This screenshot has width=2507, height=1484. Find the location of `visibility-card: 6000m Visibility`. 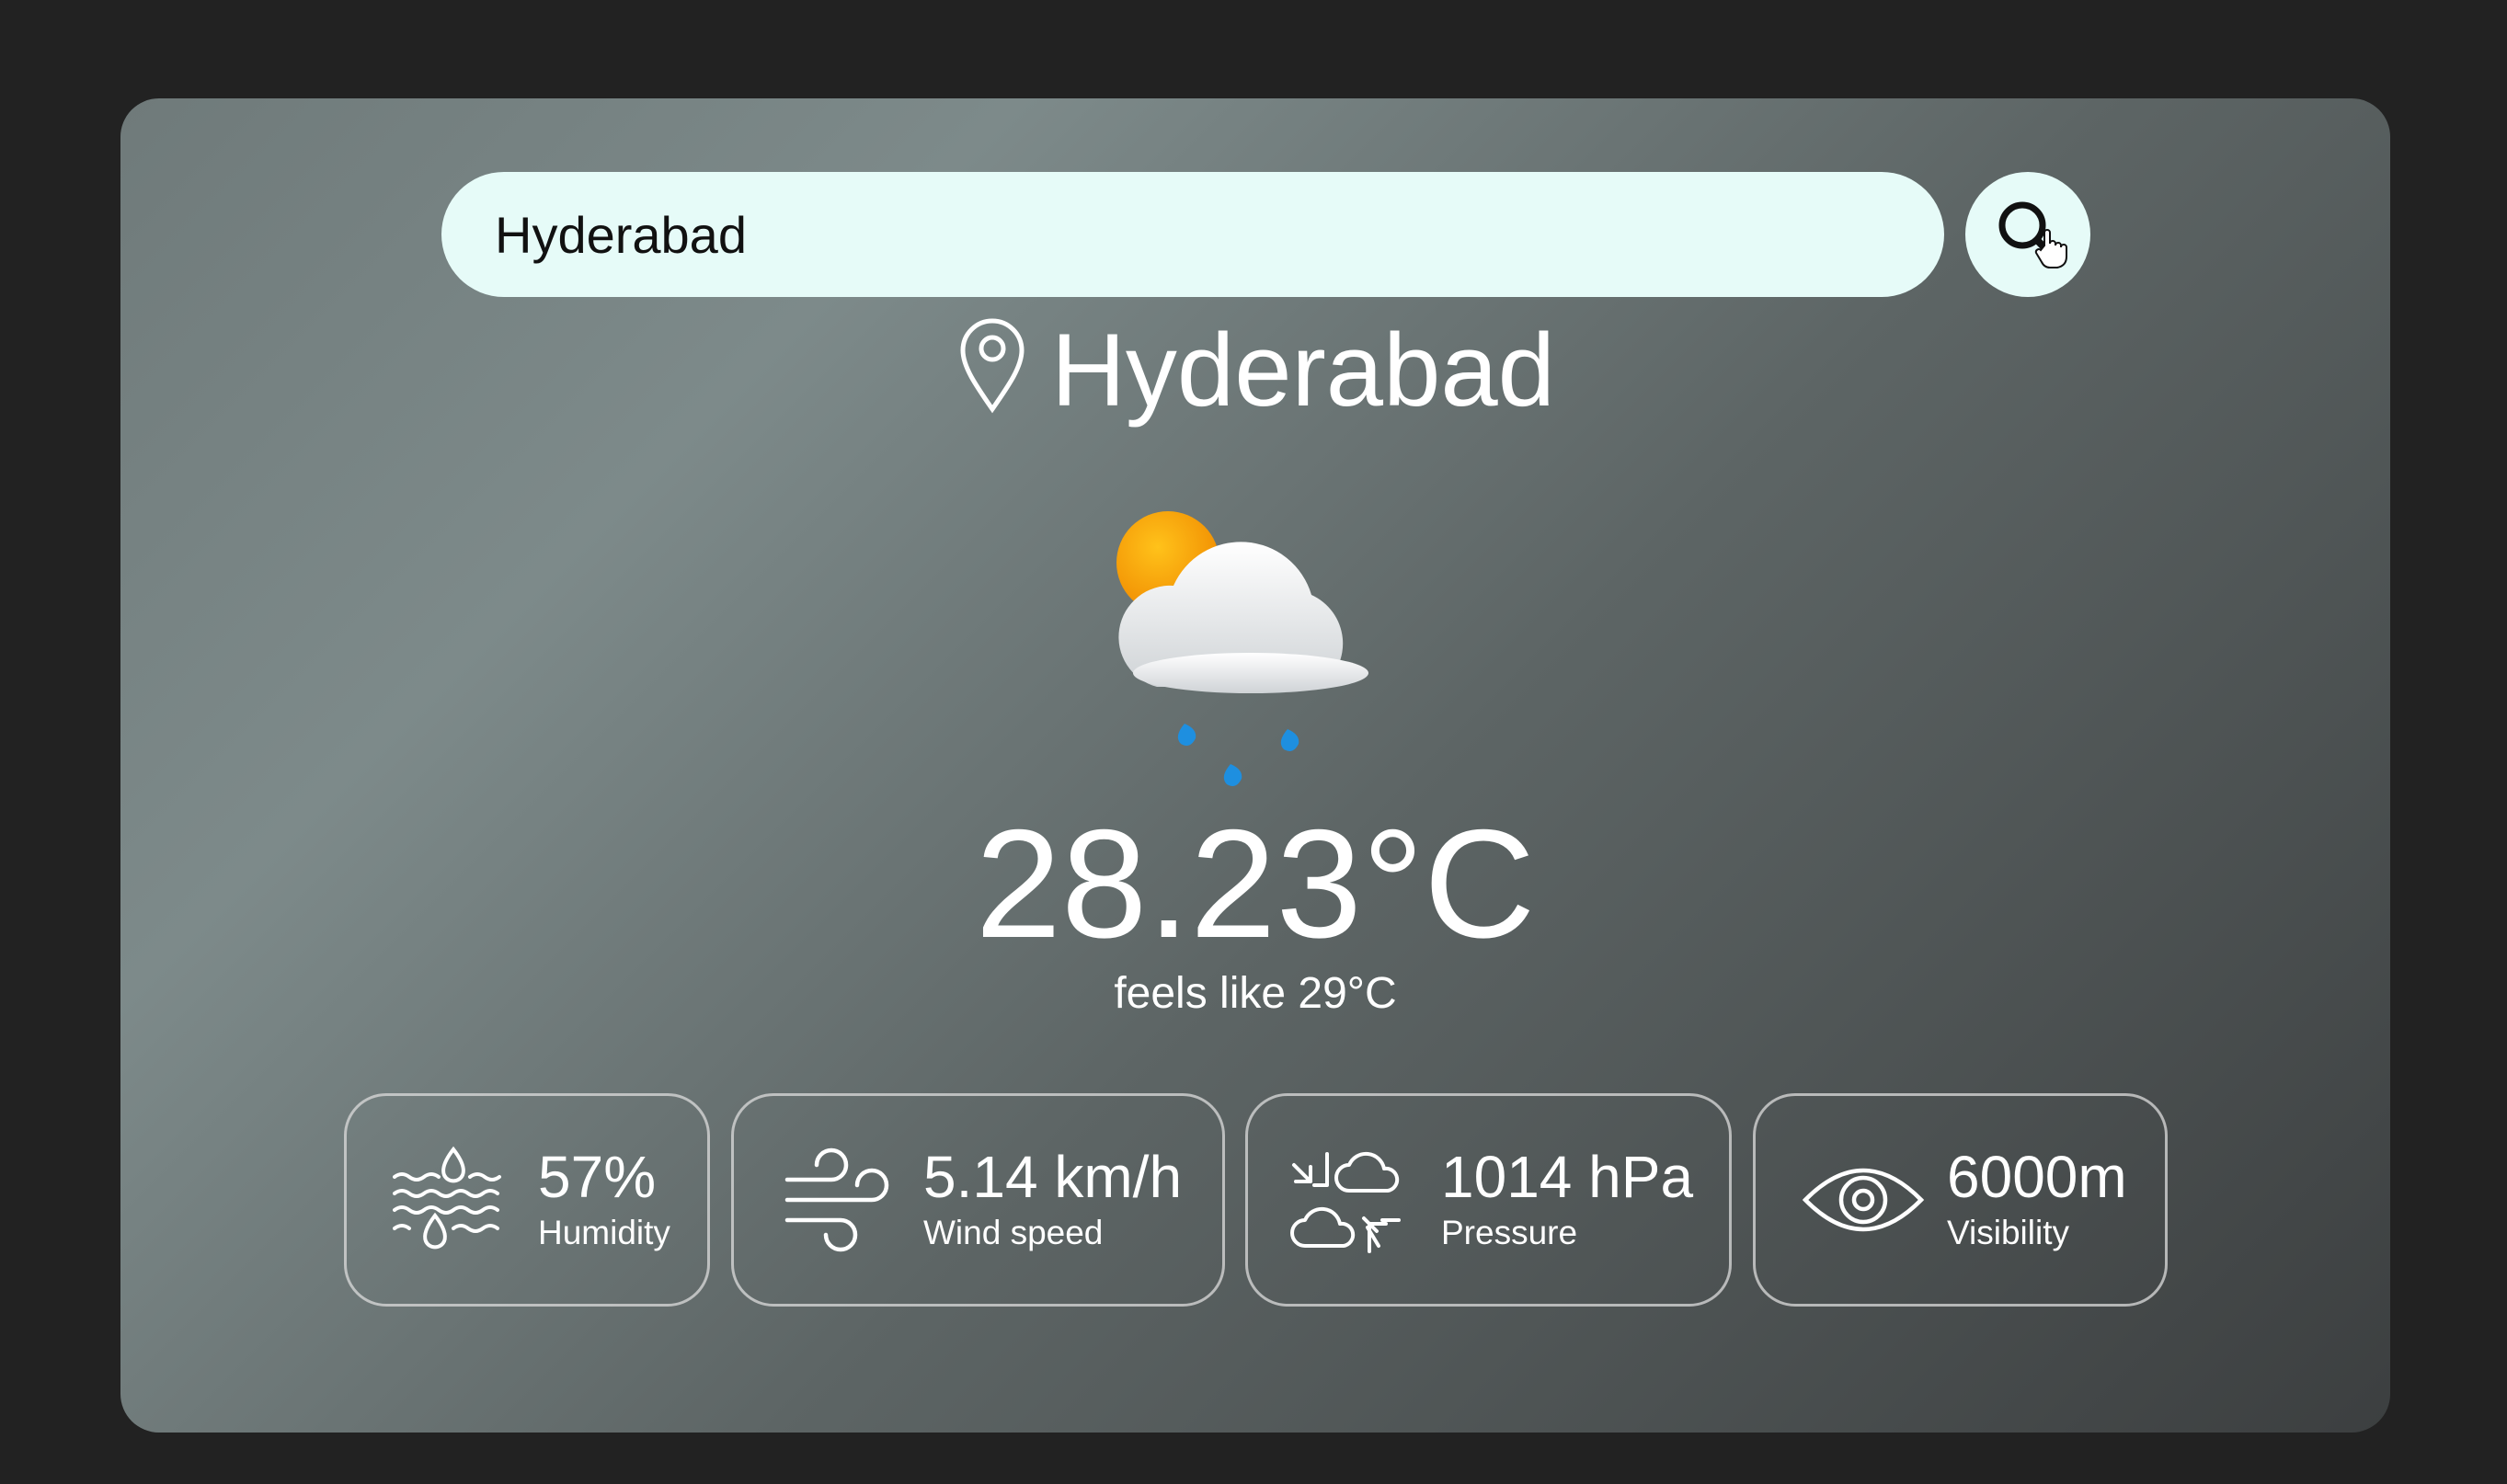

visibility-card: 6000m Visibility is located at coordinates (1960, 1200).